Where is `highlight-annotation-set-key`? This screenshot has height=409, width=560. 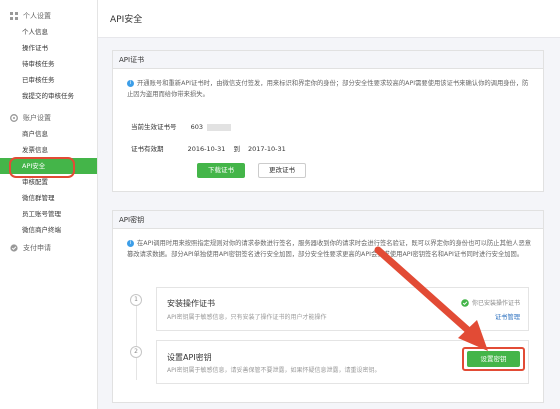 highlight-annotation-set-key is located at coordinates (493, 359).